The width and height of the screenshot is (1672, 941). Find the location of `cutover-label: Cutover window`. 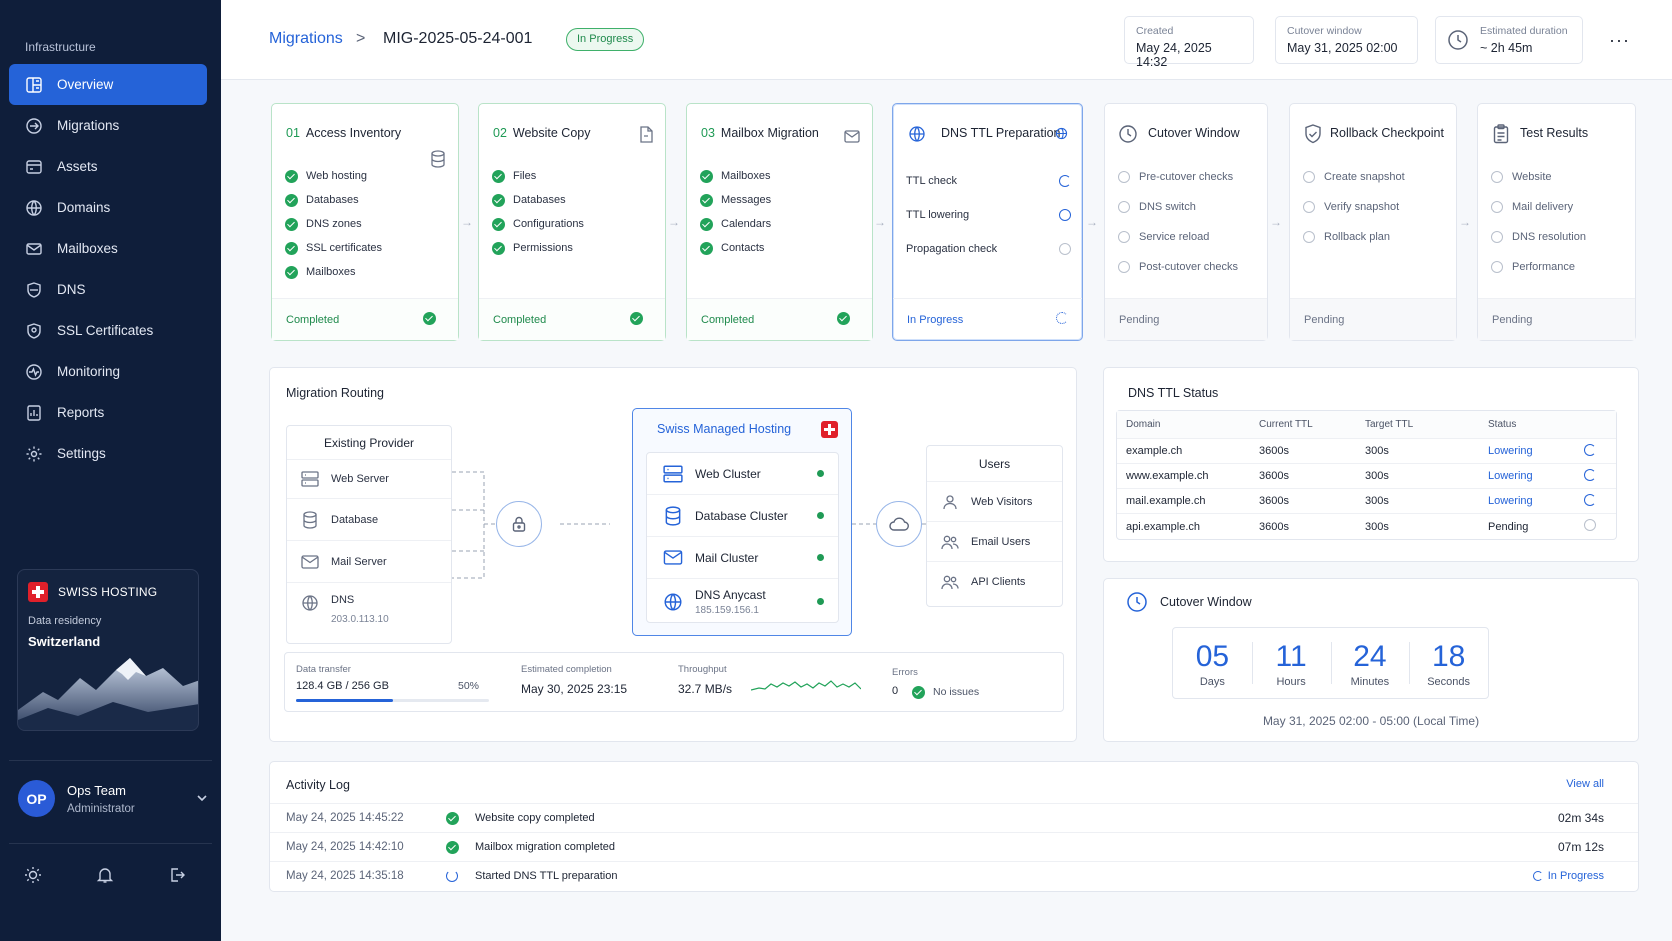

cutover-label: Cutover window is located at coordinates (1324, 31).